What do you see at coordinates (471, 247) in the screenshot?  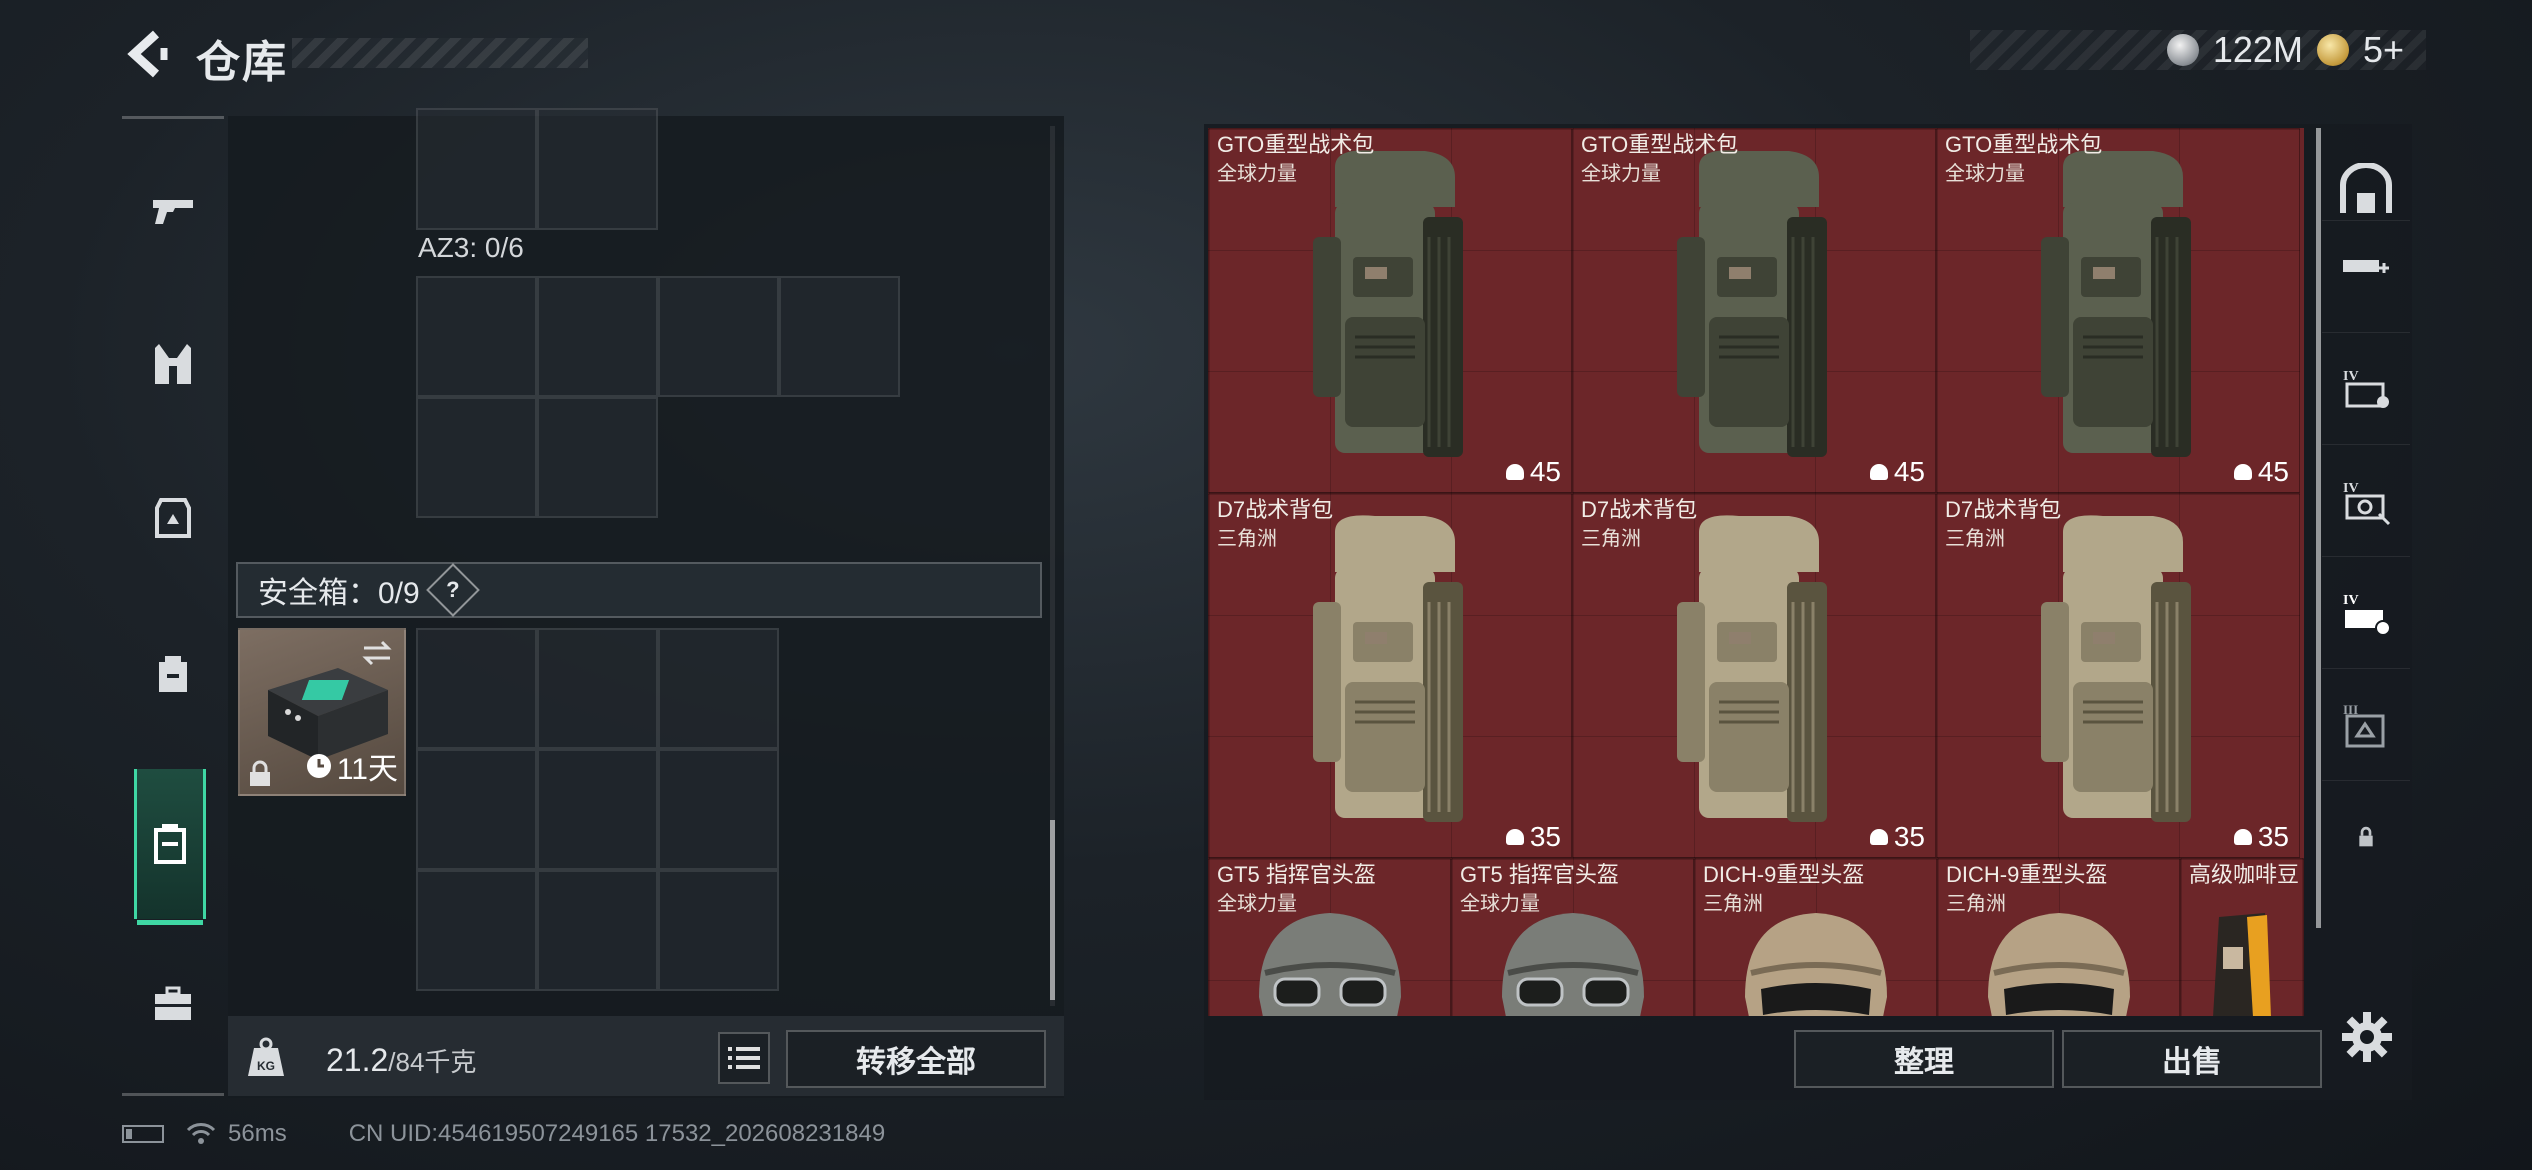 I see `az3-label: AZ3: 0/6` at bounding box center [471, 247].